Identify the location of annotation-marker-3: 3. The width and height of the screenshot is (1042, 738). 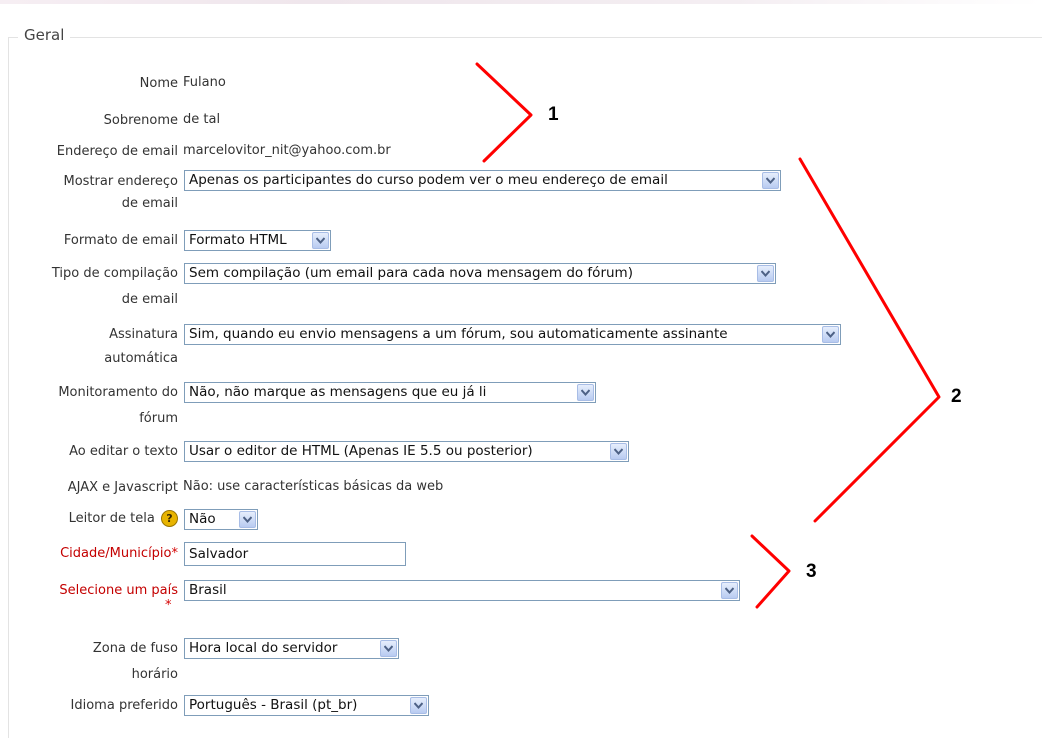
(811, 571).